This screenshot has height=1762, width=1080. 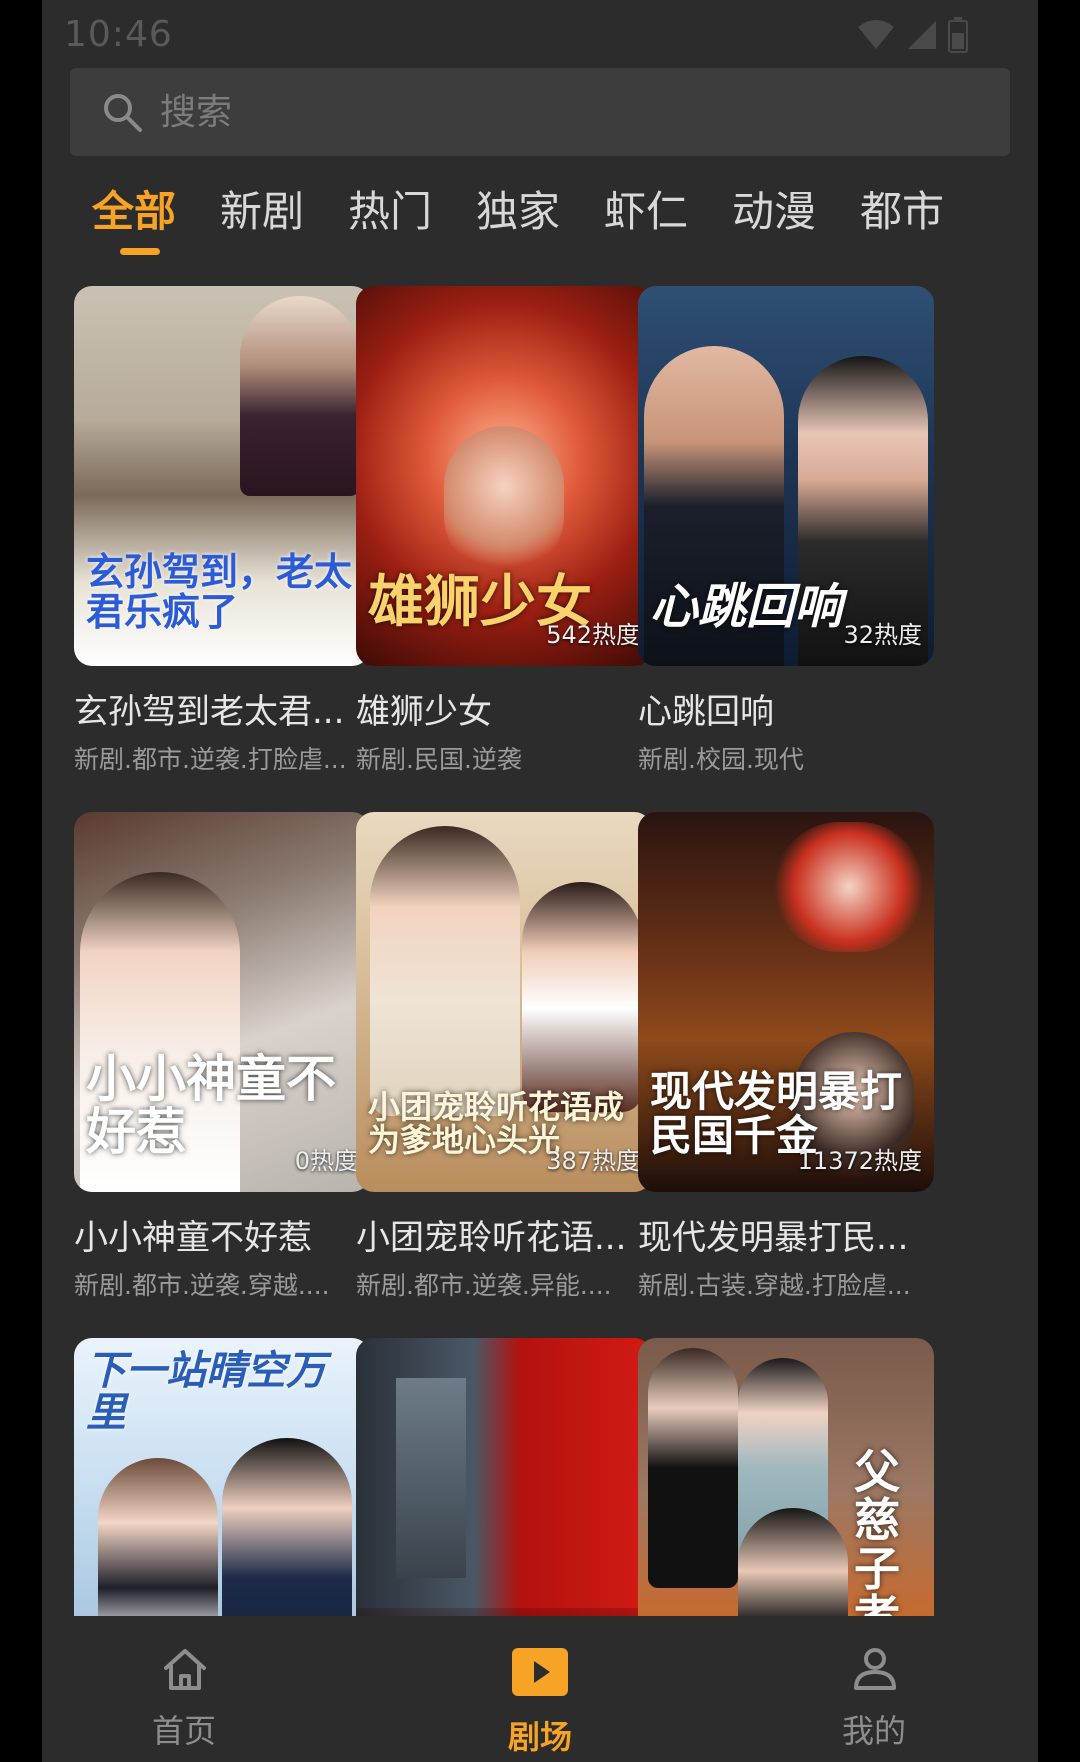 I want to click on wifi-icon, so click(x=876, y=34).